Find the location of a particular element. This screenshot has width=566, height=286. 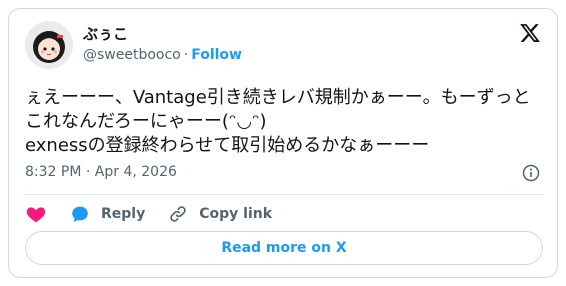

follow-button: Follow is located at coordinates (216, 55).